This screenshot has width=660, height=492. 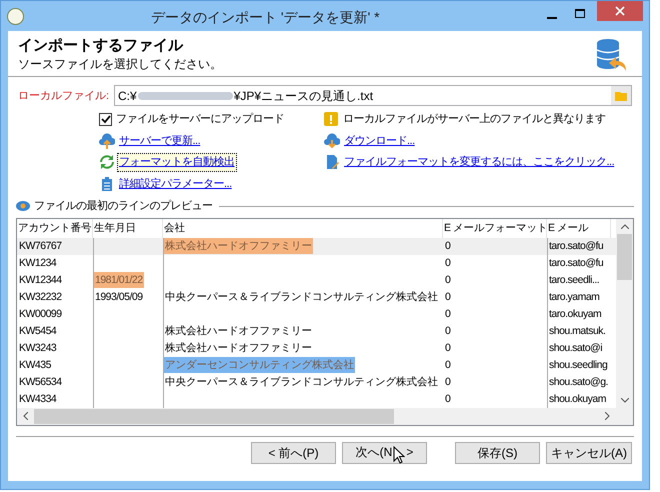 I want to click on dialog-button: < 前へ(P), so click(x=293, y=453).